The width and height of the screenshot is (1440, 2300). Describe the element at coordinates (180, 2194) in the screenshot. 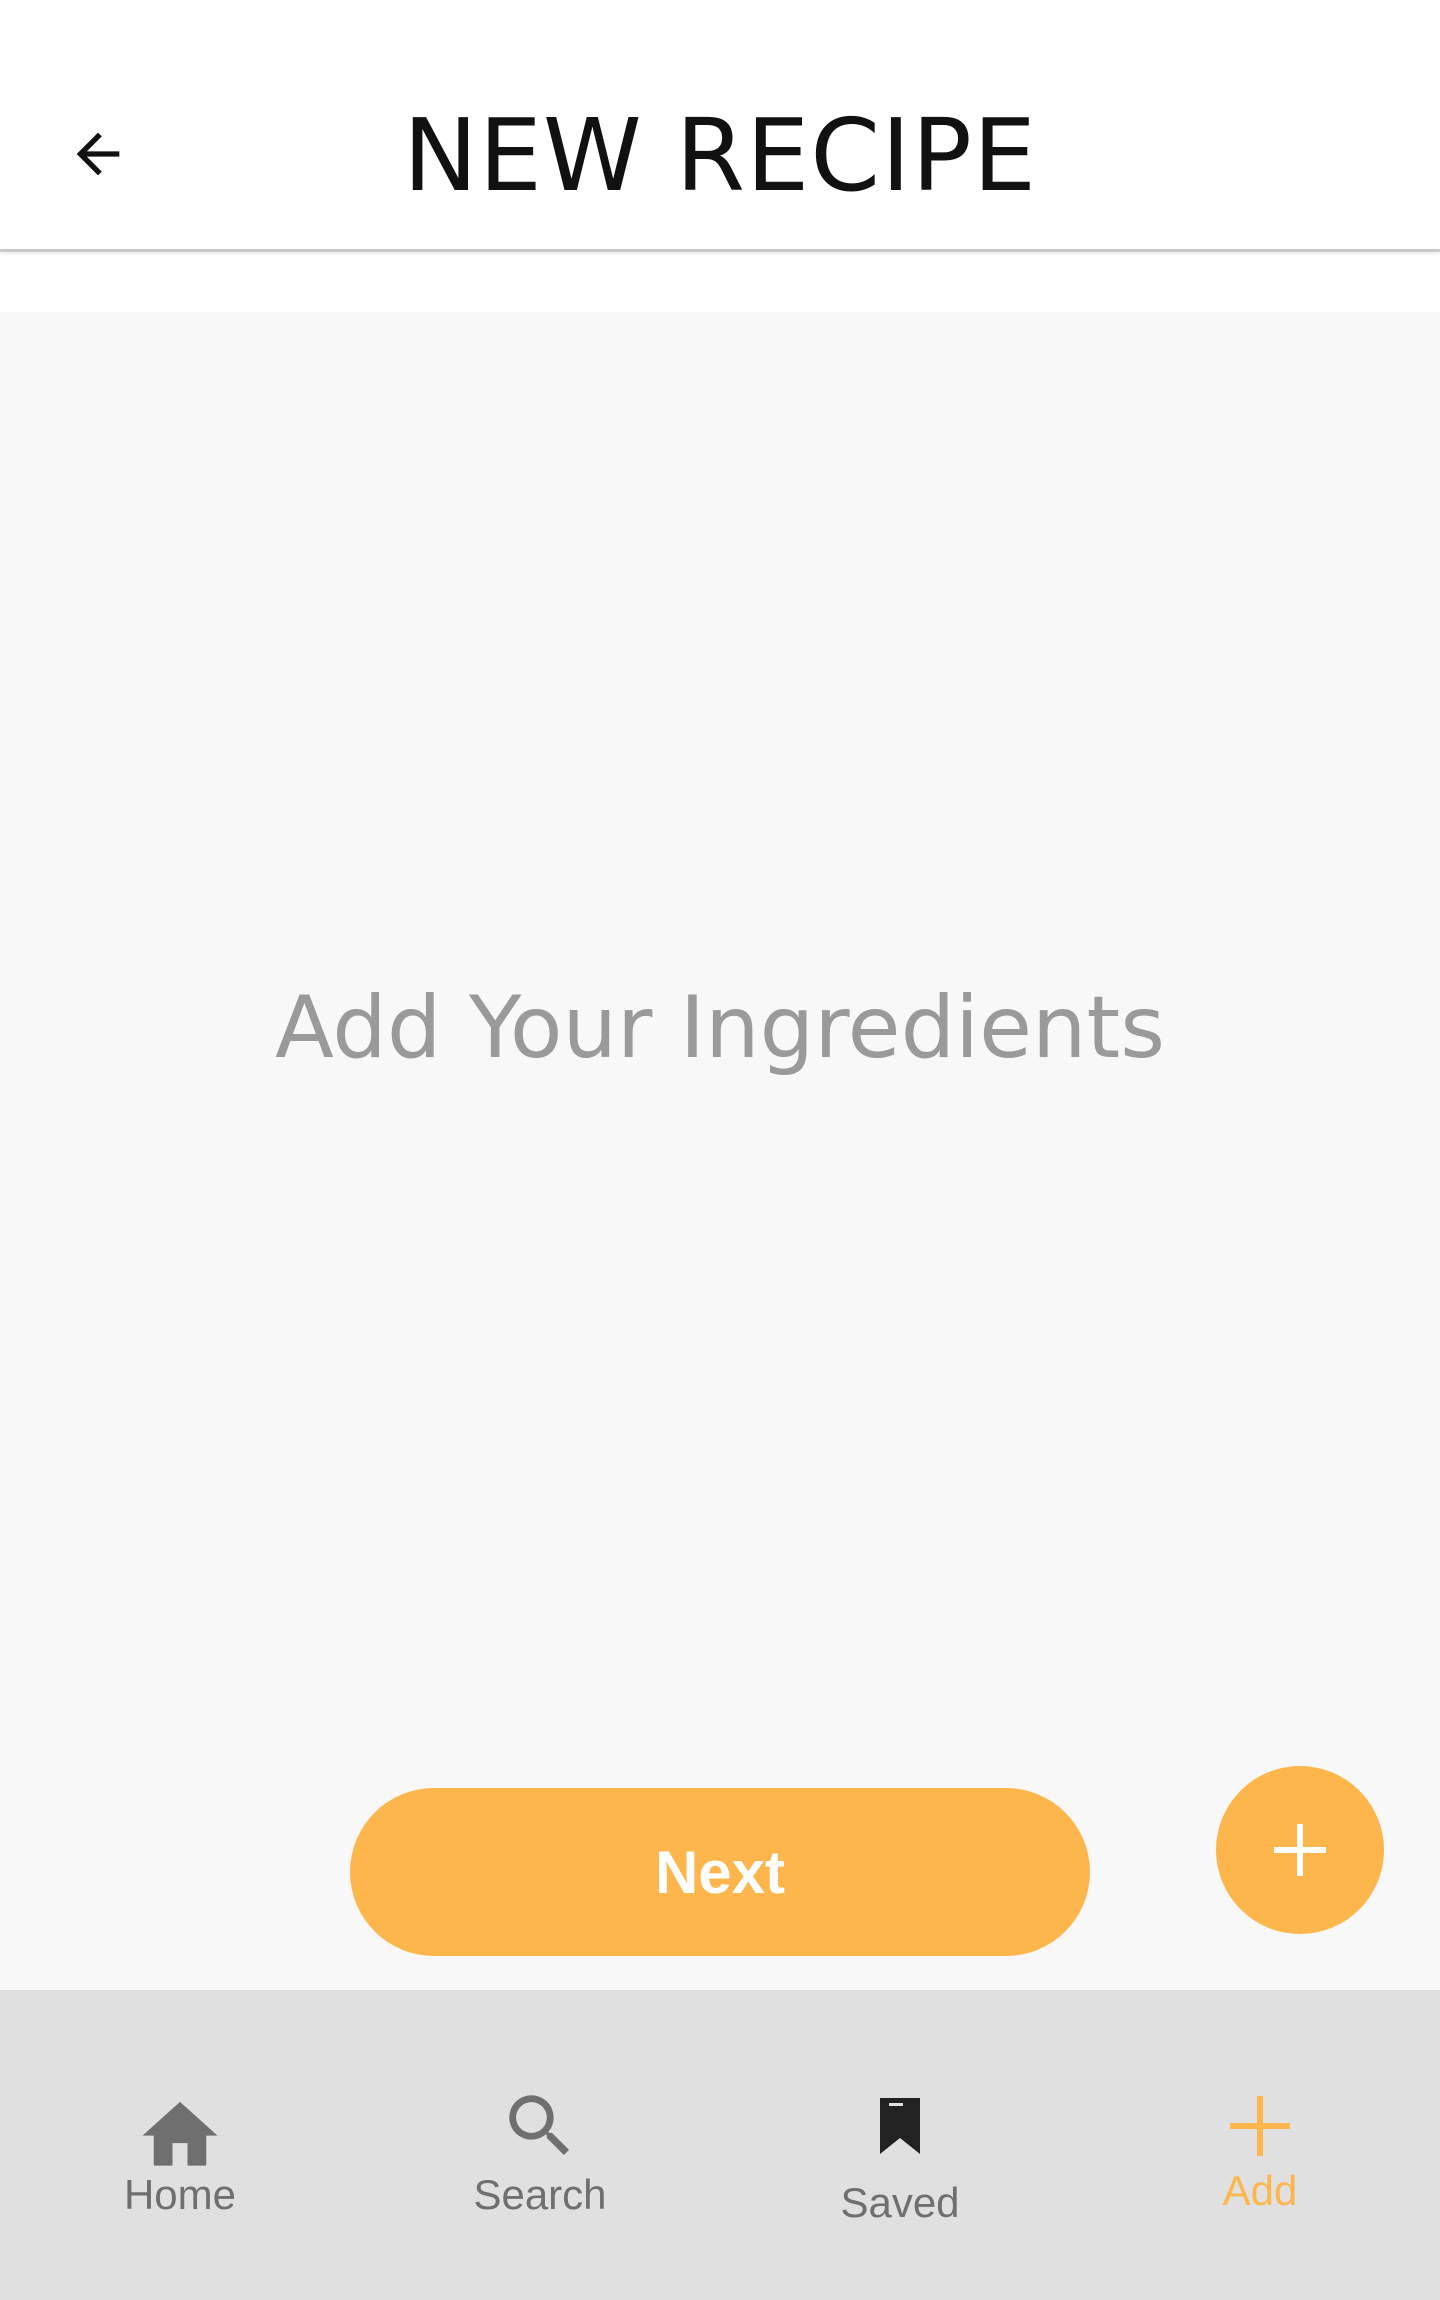

I see `nav-label-home: Home` at that location.